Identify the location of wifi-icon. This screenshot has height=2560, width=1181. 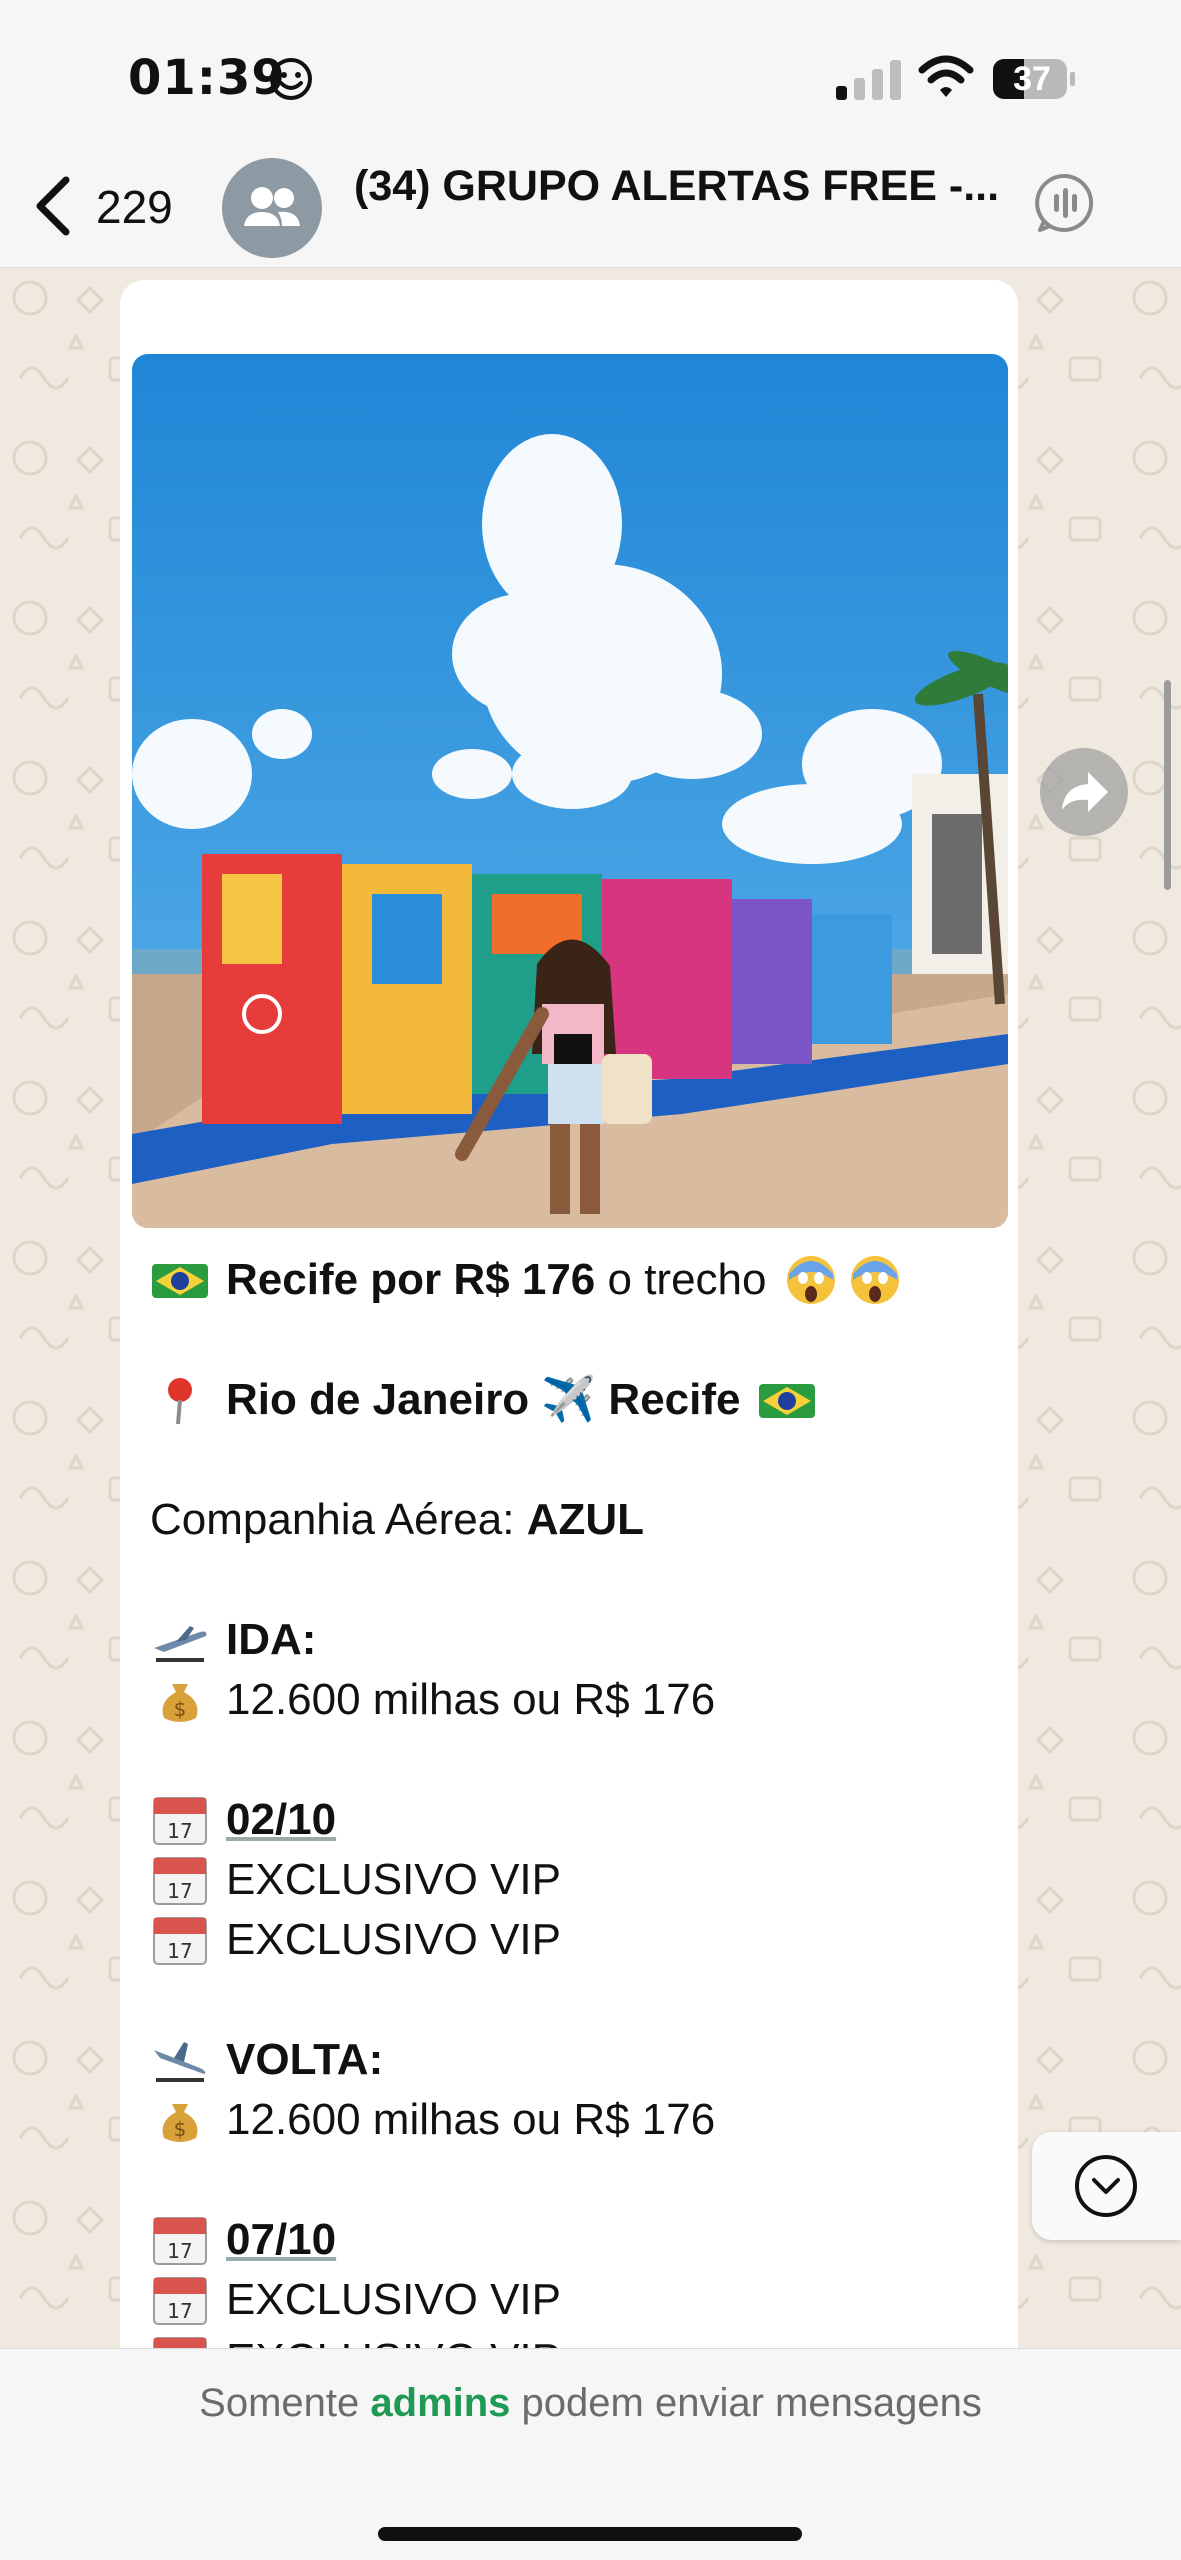
(946, 76).